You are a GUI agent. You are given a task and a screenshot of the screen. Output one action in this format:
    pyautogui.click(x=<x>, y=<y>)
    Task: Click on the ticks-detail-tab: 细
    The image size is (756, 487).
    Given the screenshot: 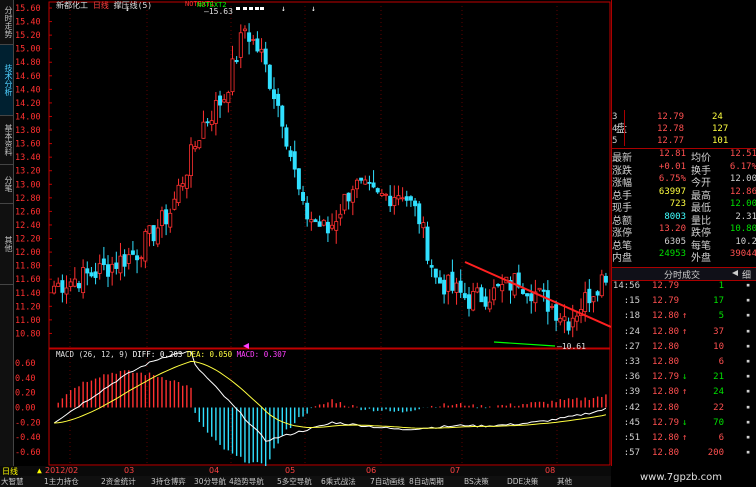 What is the action you would take?
    pyautogui.click(x=746, y=274)
    